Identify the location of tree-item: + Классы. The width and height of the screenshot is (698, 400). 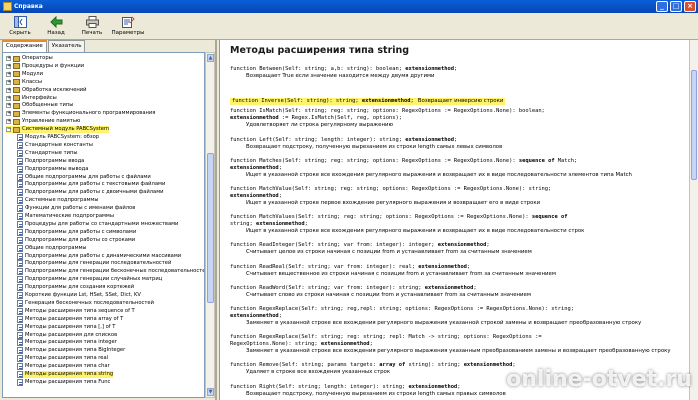
(24, 82).